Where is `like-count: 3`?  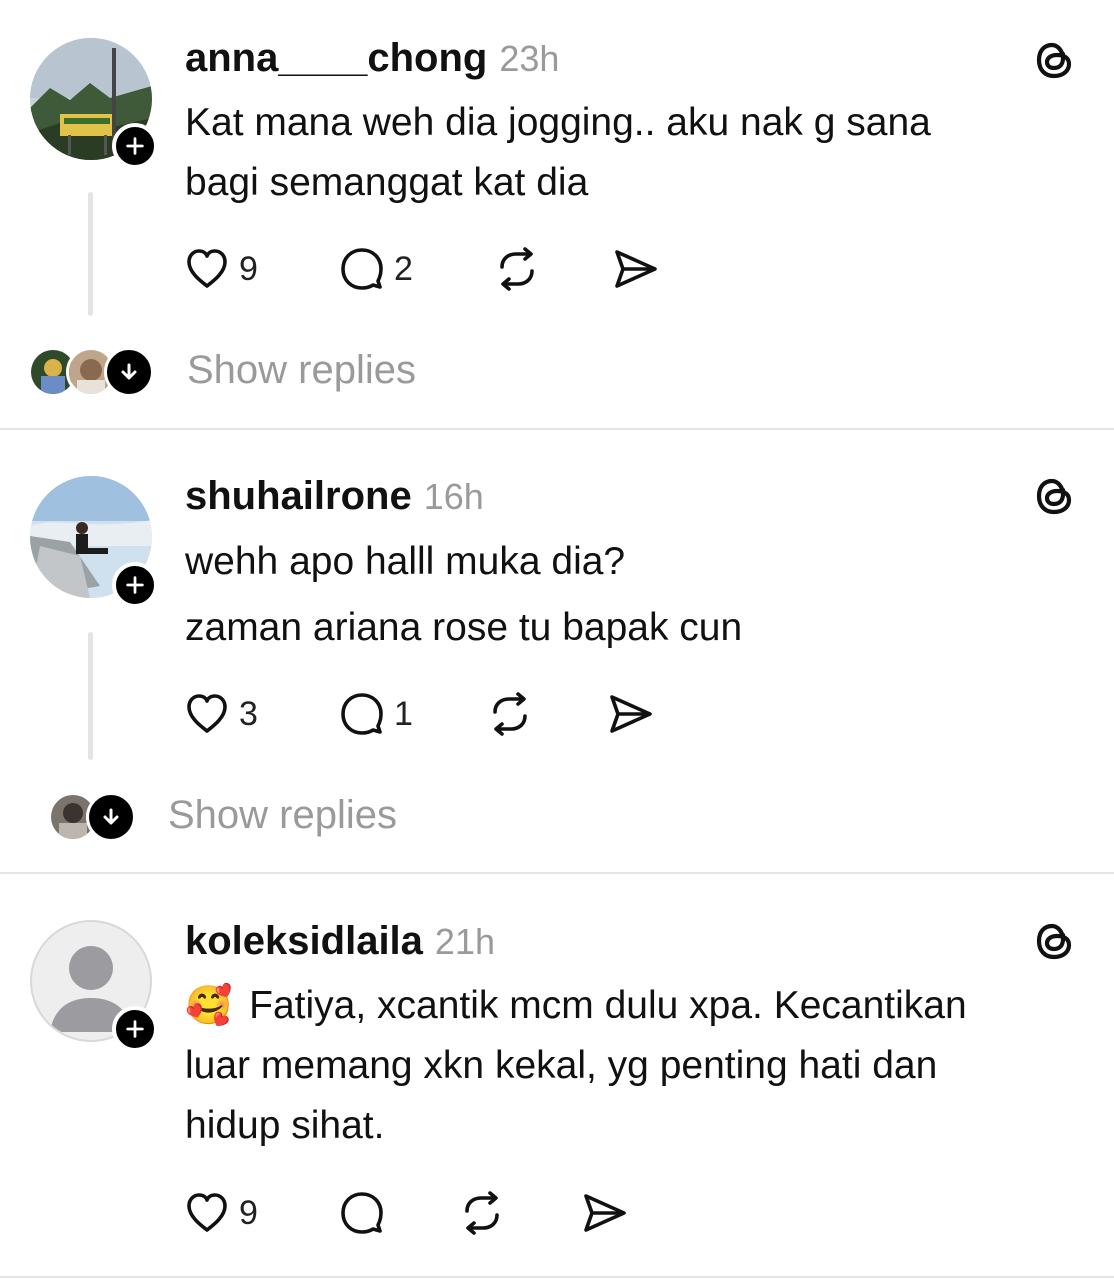 like-count: 3 is located at coordinates (248, 713).